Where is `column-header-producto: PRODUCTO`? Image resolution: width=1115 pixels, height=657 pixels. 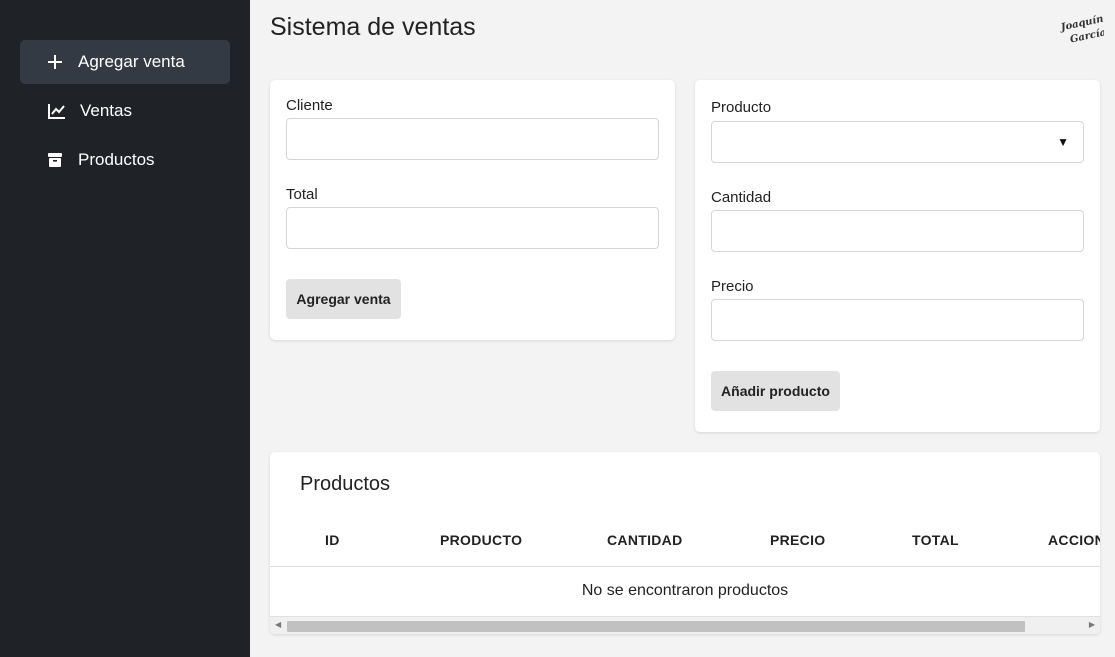 column-header-producto: PRODUCTO is located at coordinates (481, 540).